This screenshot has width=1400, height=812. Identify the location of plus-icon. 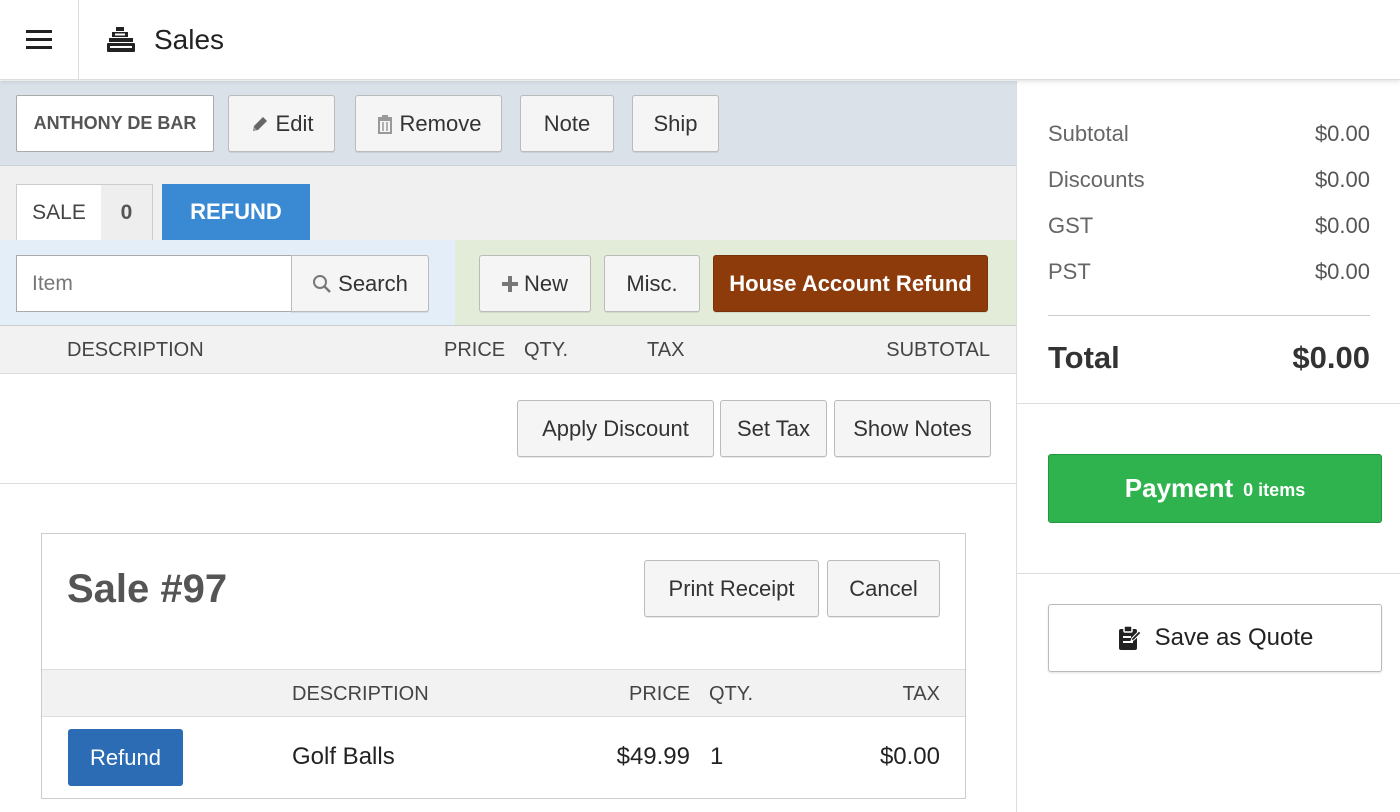
(509, 283).